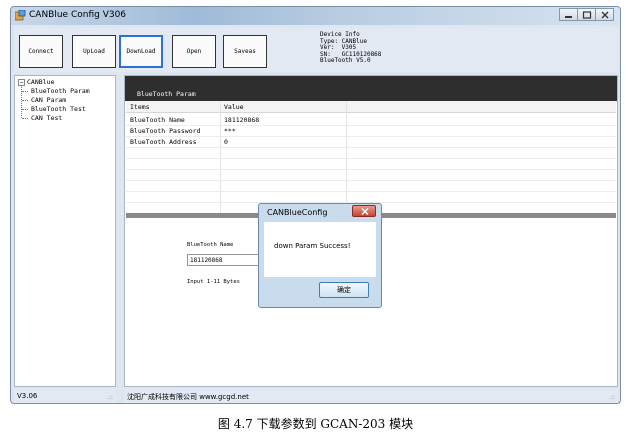  I want to click on upload-button: UpLoad, so click(94, 51).